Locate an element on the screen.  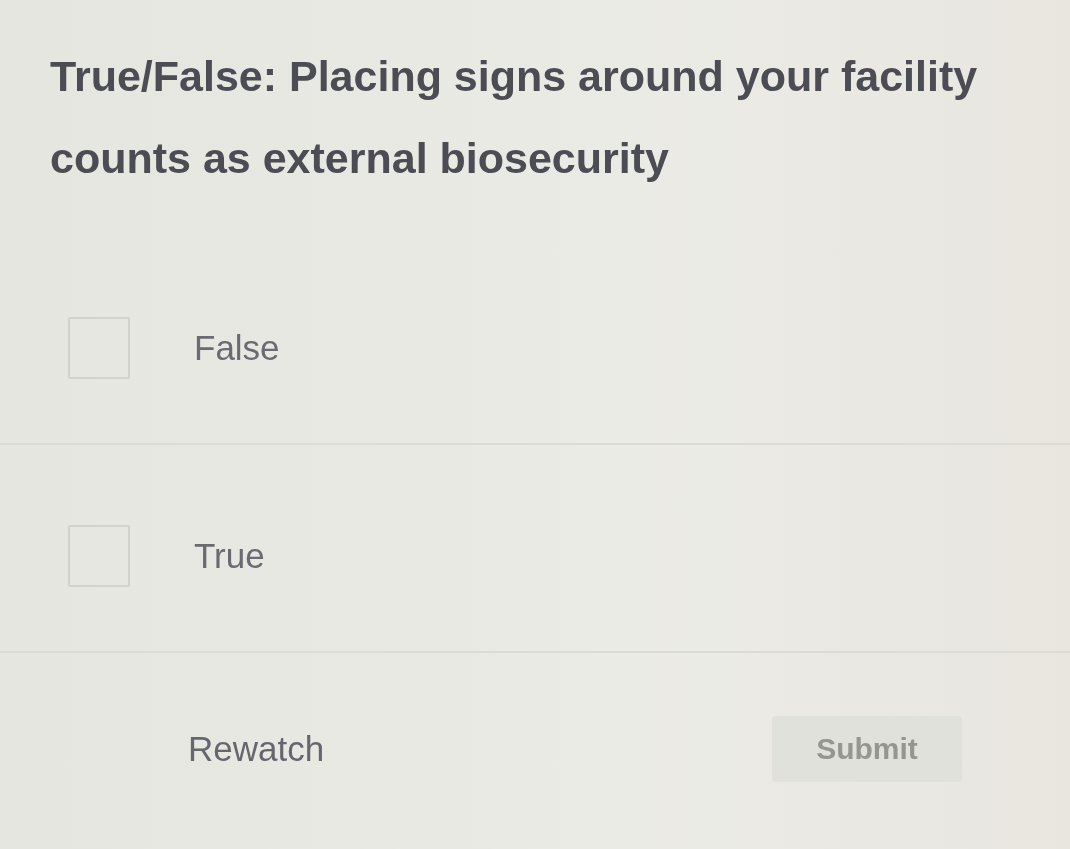
option-label: True is located at coordinates (229, 556).